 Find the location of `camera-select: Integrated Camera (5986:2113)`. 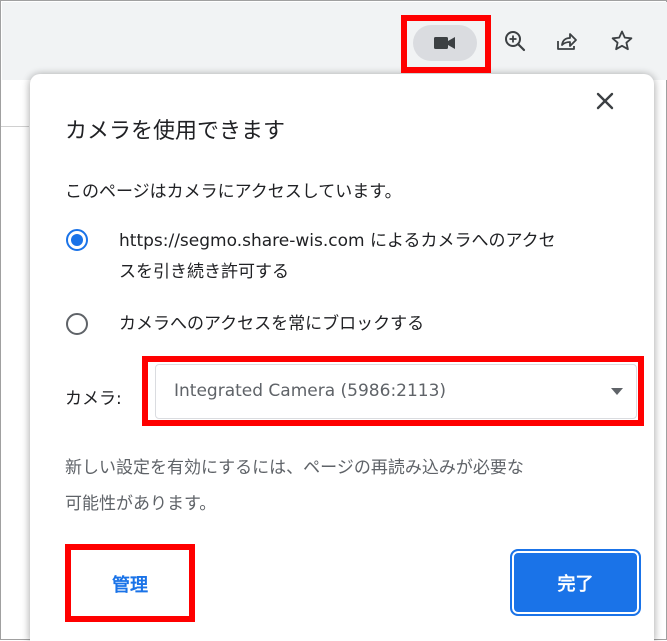

camera-select: Integrated Camera (5986:2113) is located at coordinates (396, 391).